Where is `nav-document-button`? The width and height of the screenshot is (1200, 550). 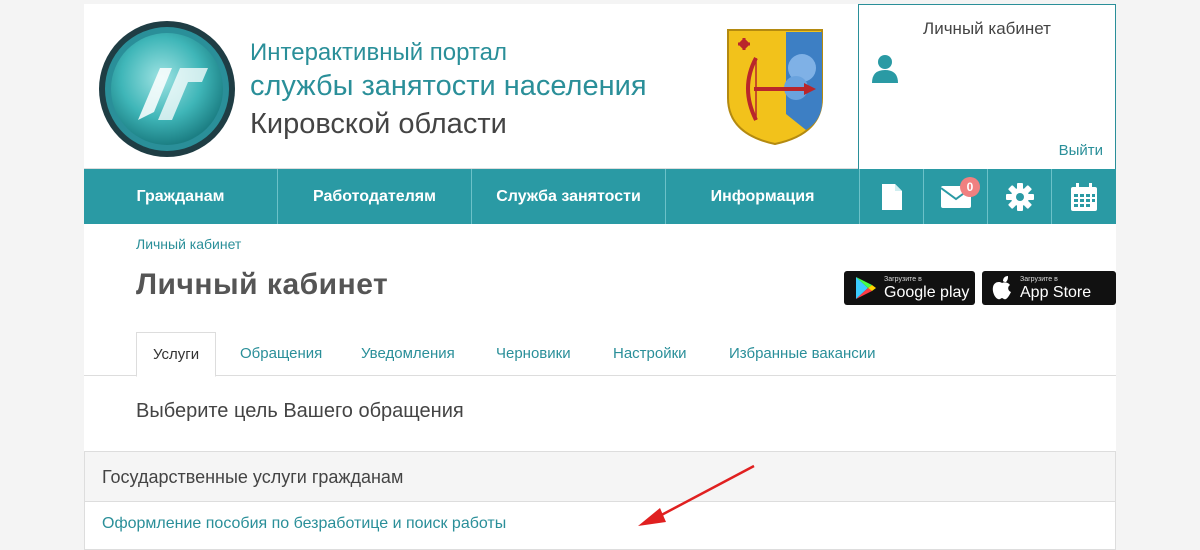
nav-document-button is located at coordinates (892, 196).